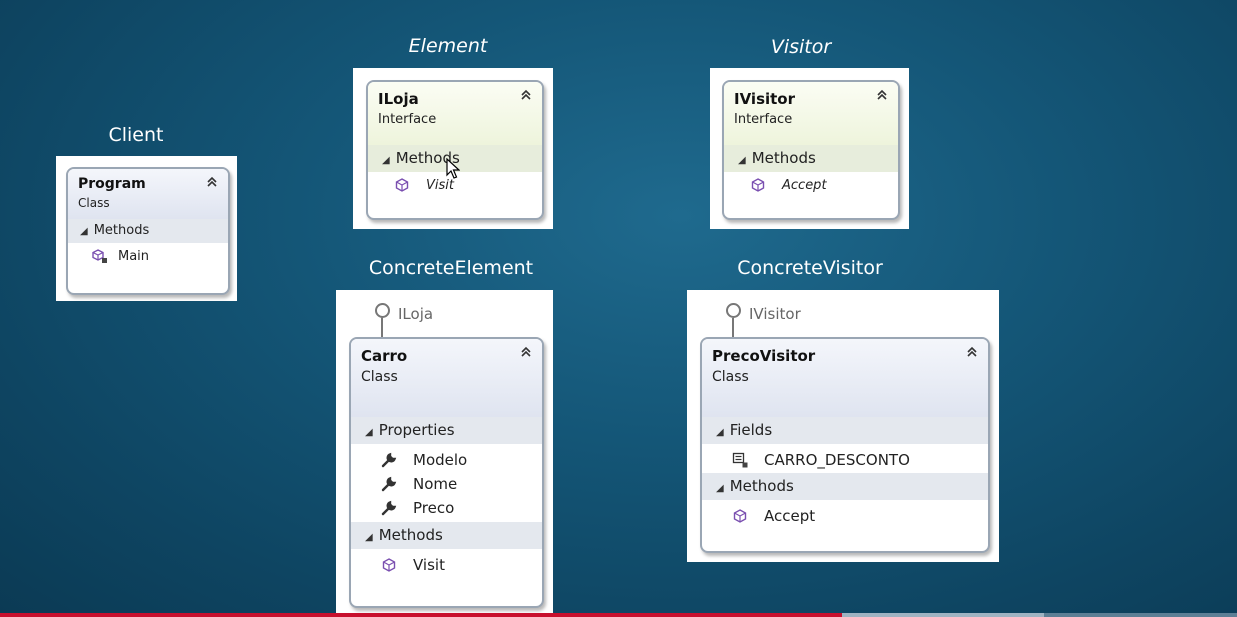 Image resolution: width=1237 pixels, height=617 pixels. What do you see at coordinates (730, 377) in the screenshot?
I see `precovisitor-class-type: Class` at bounding box center [730, 377].